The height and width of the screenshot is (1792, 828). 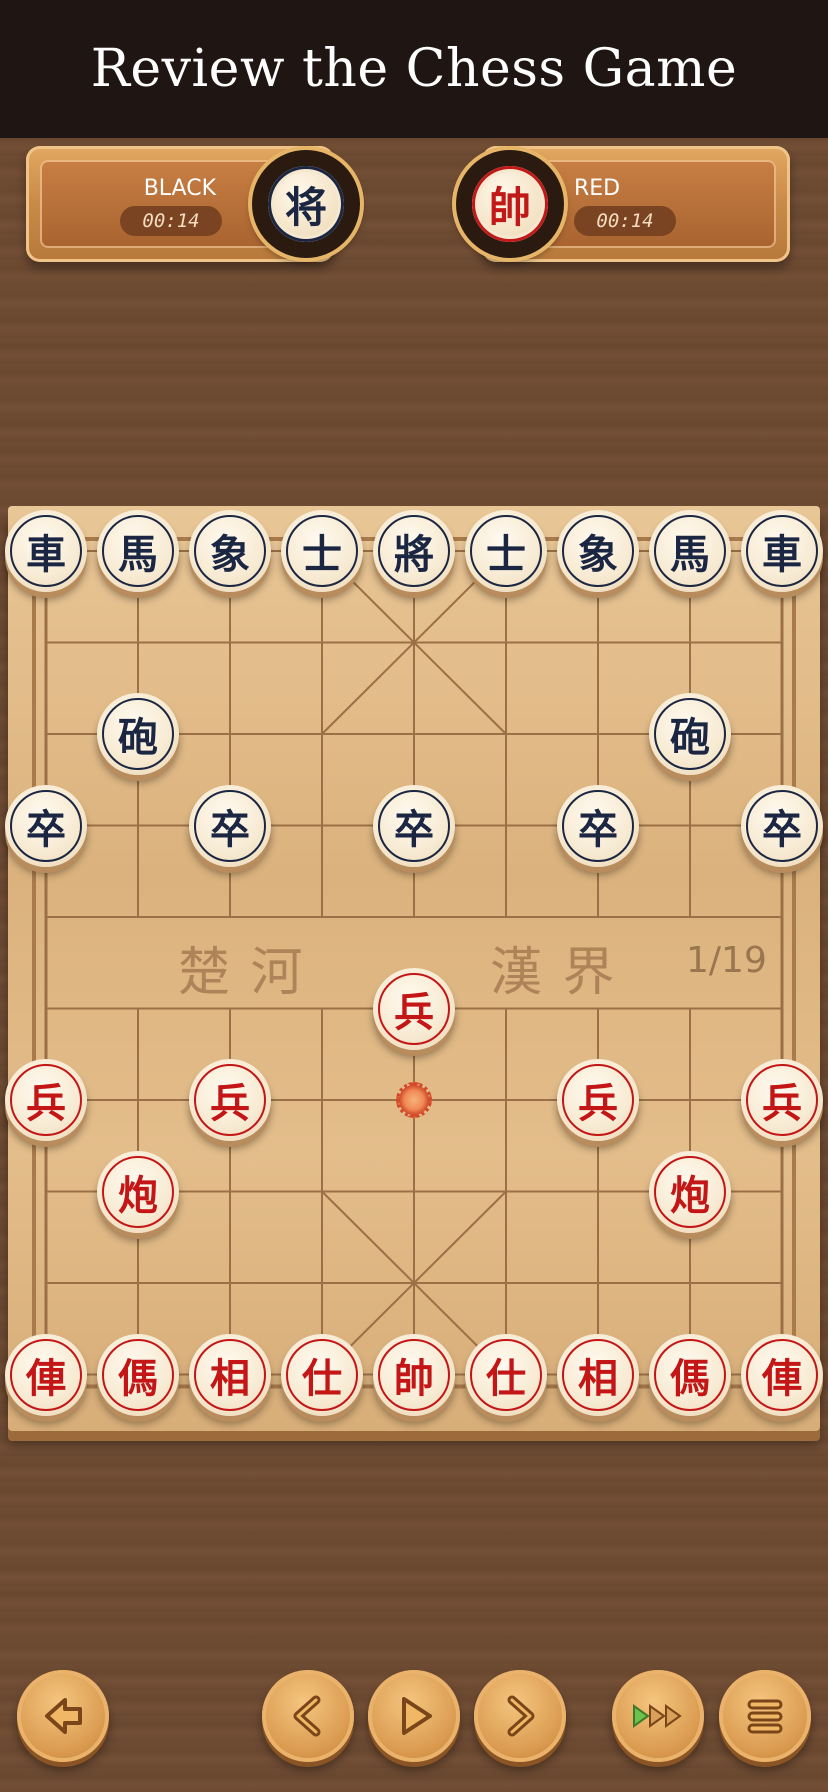 I want to click on black-piece: 將, so click(x=414, y=551).